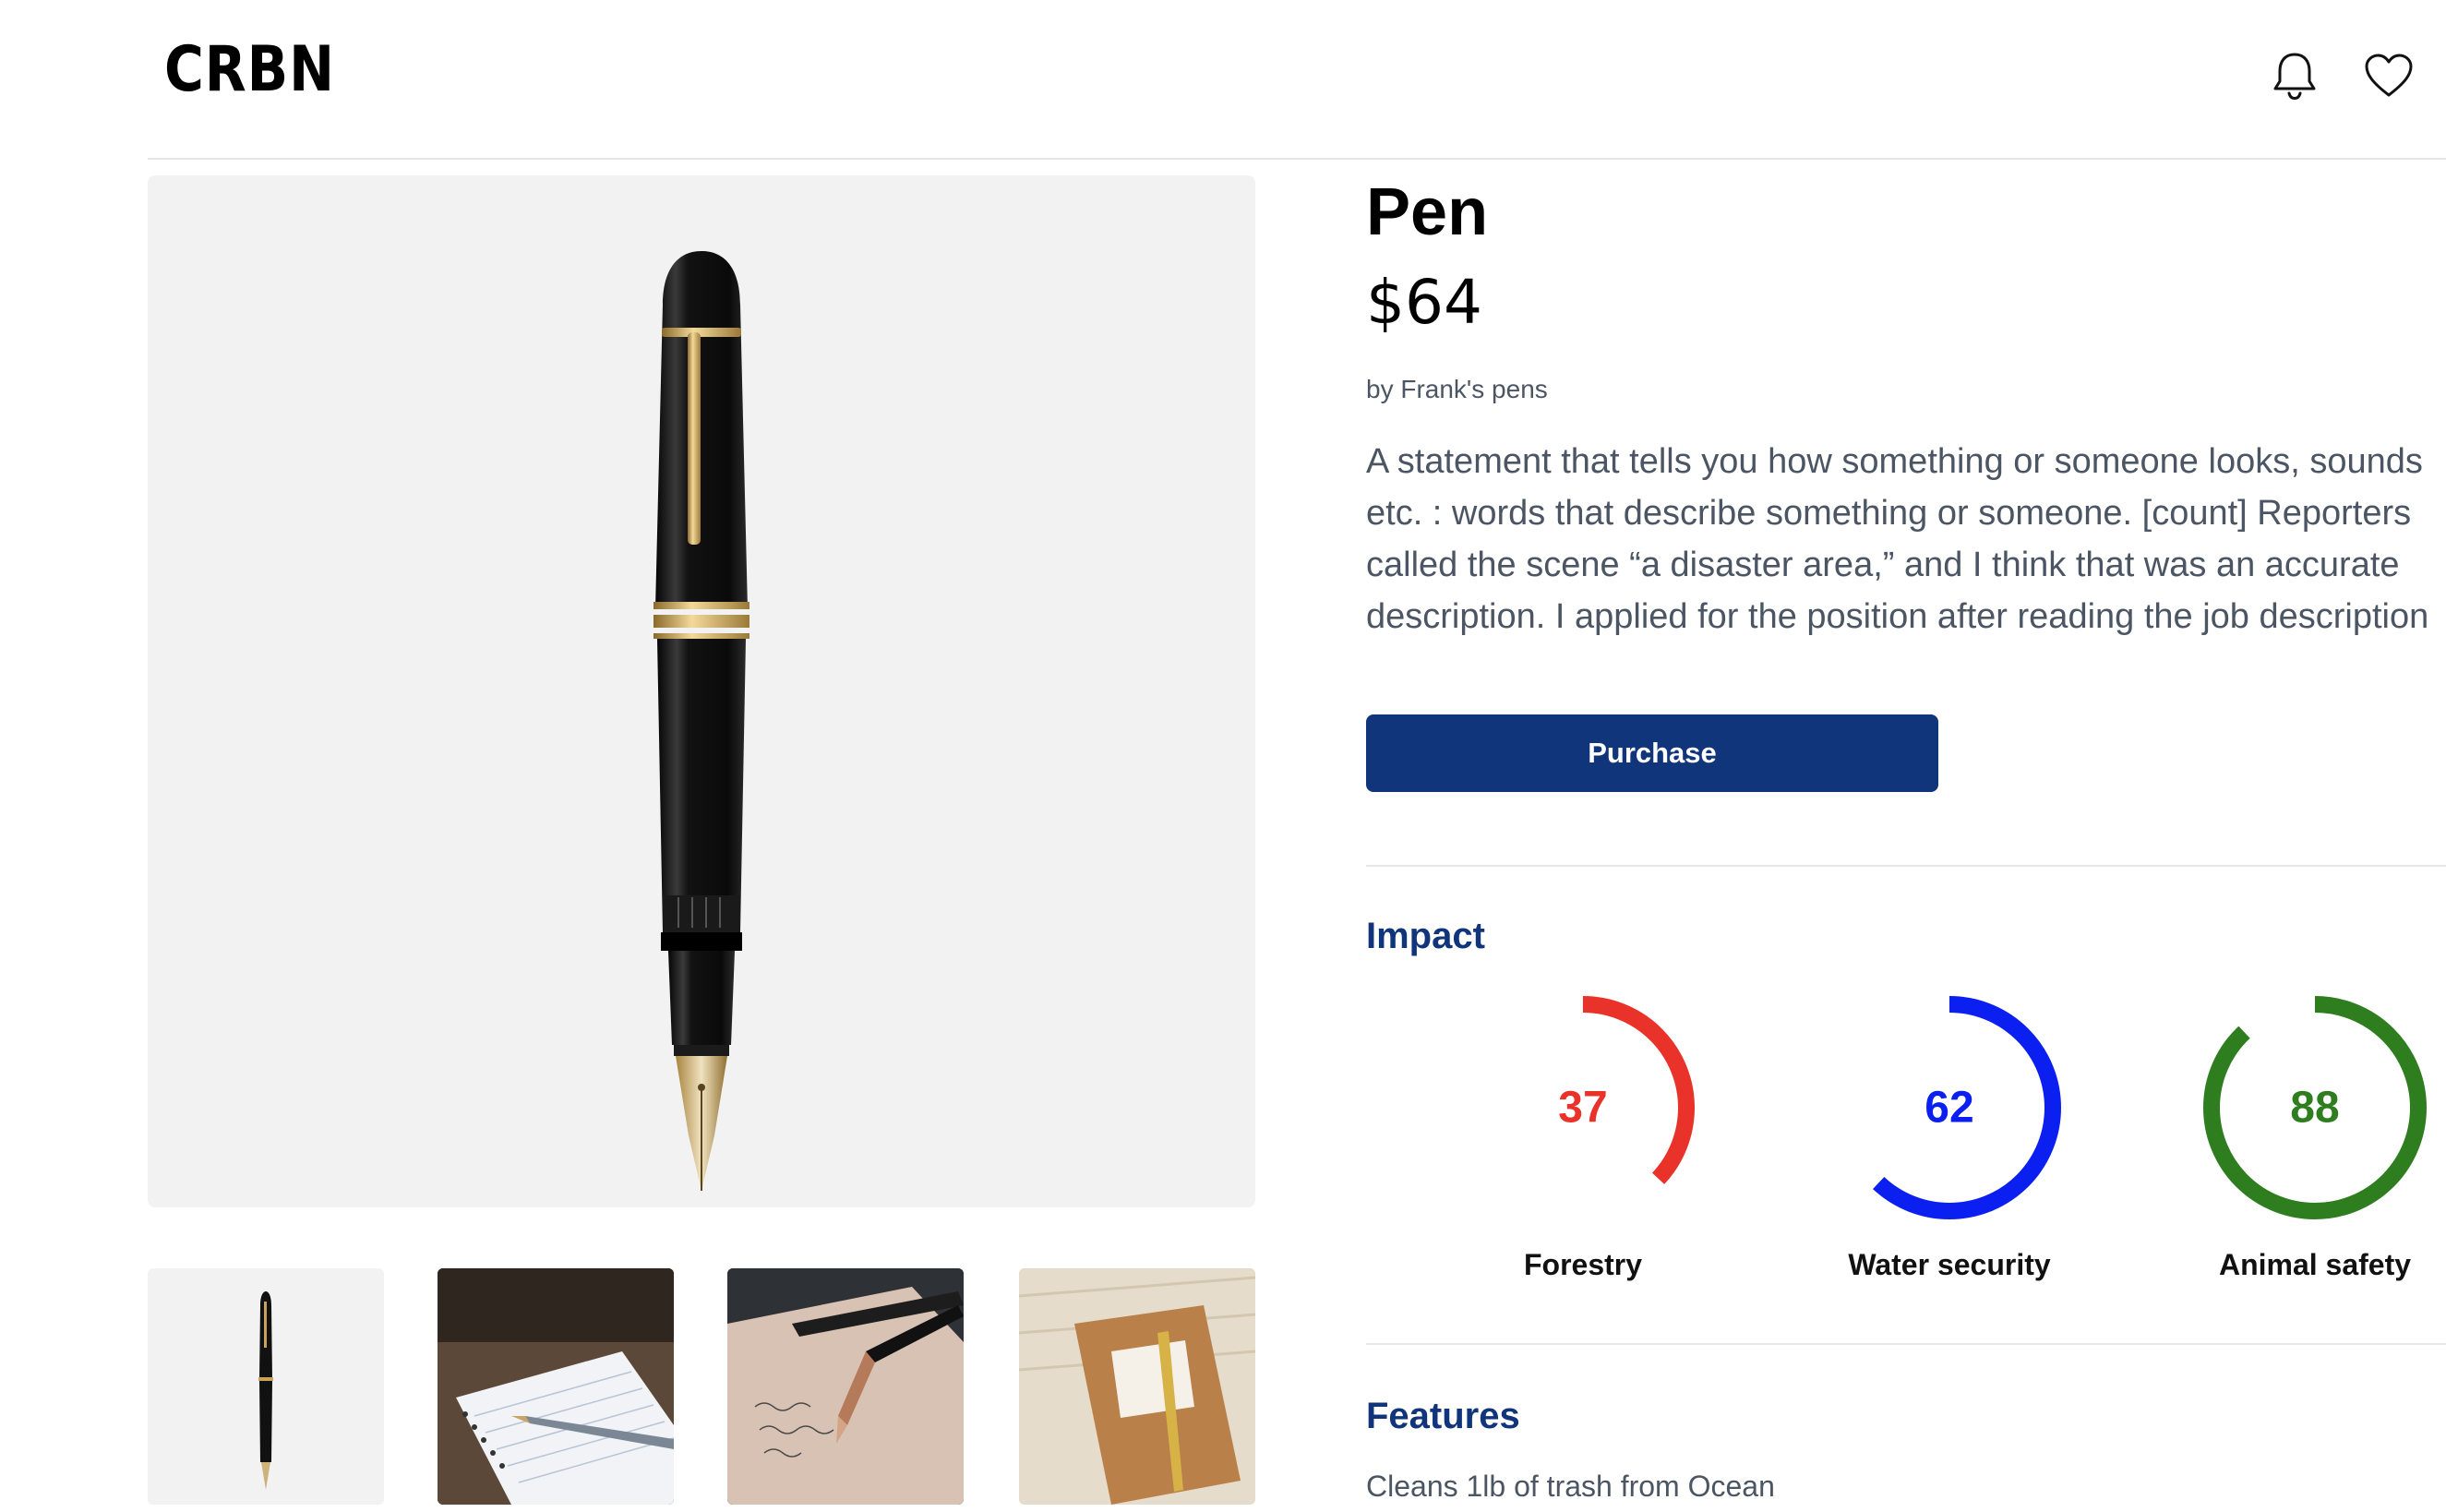  I want to click on animal-safety-value: 88, so click(2314, 1108).